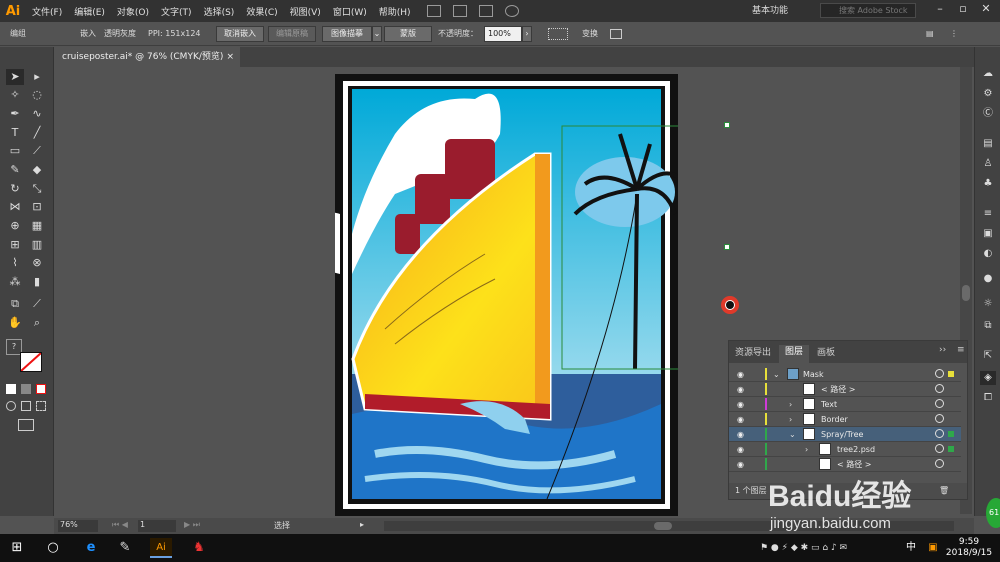 This screenshot has height=562, width=1000. Describe the element at coordinates (350, 11) in the screenshot. I see `menu-window: 窗口(W)` at that location.